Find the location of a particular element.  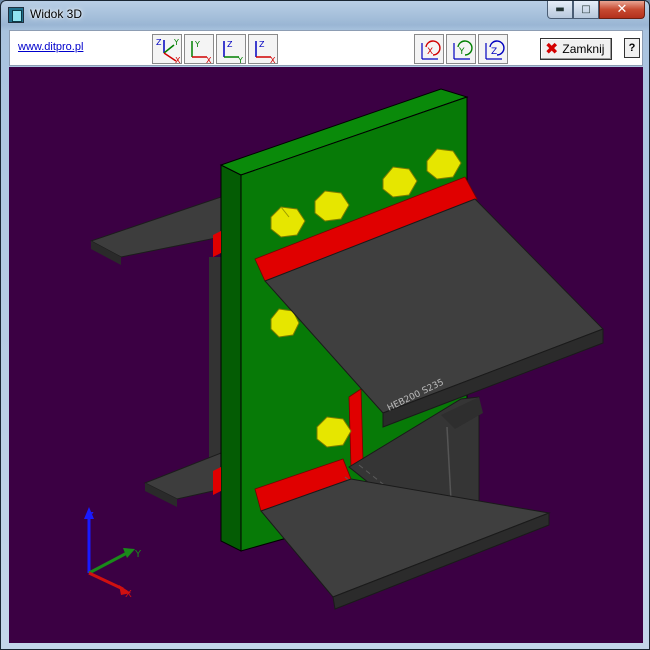

view-zy-button: Z Y is located at coordinates (231, 49).